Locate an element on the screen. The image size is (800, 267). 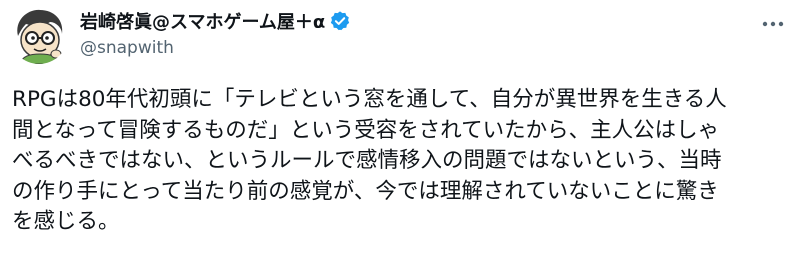
avatar-cartoon-icon is located at coordinates (39, 35).